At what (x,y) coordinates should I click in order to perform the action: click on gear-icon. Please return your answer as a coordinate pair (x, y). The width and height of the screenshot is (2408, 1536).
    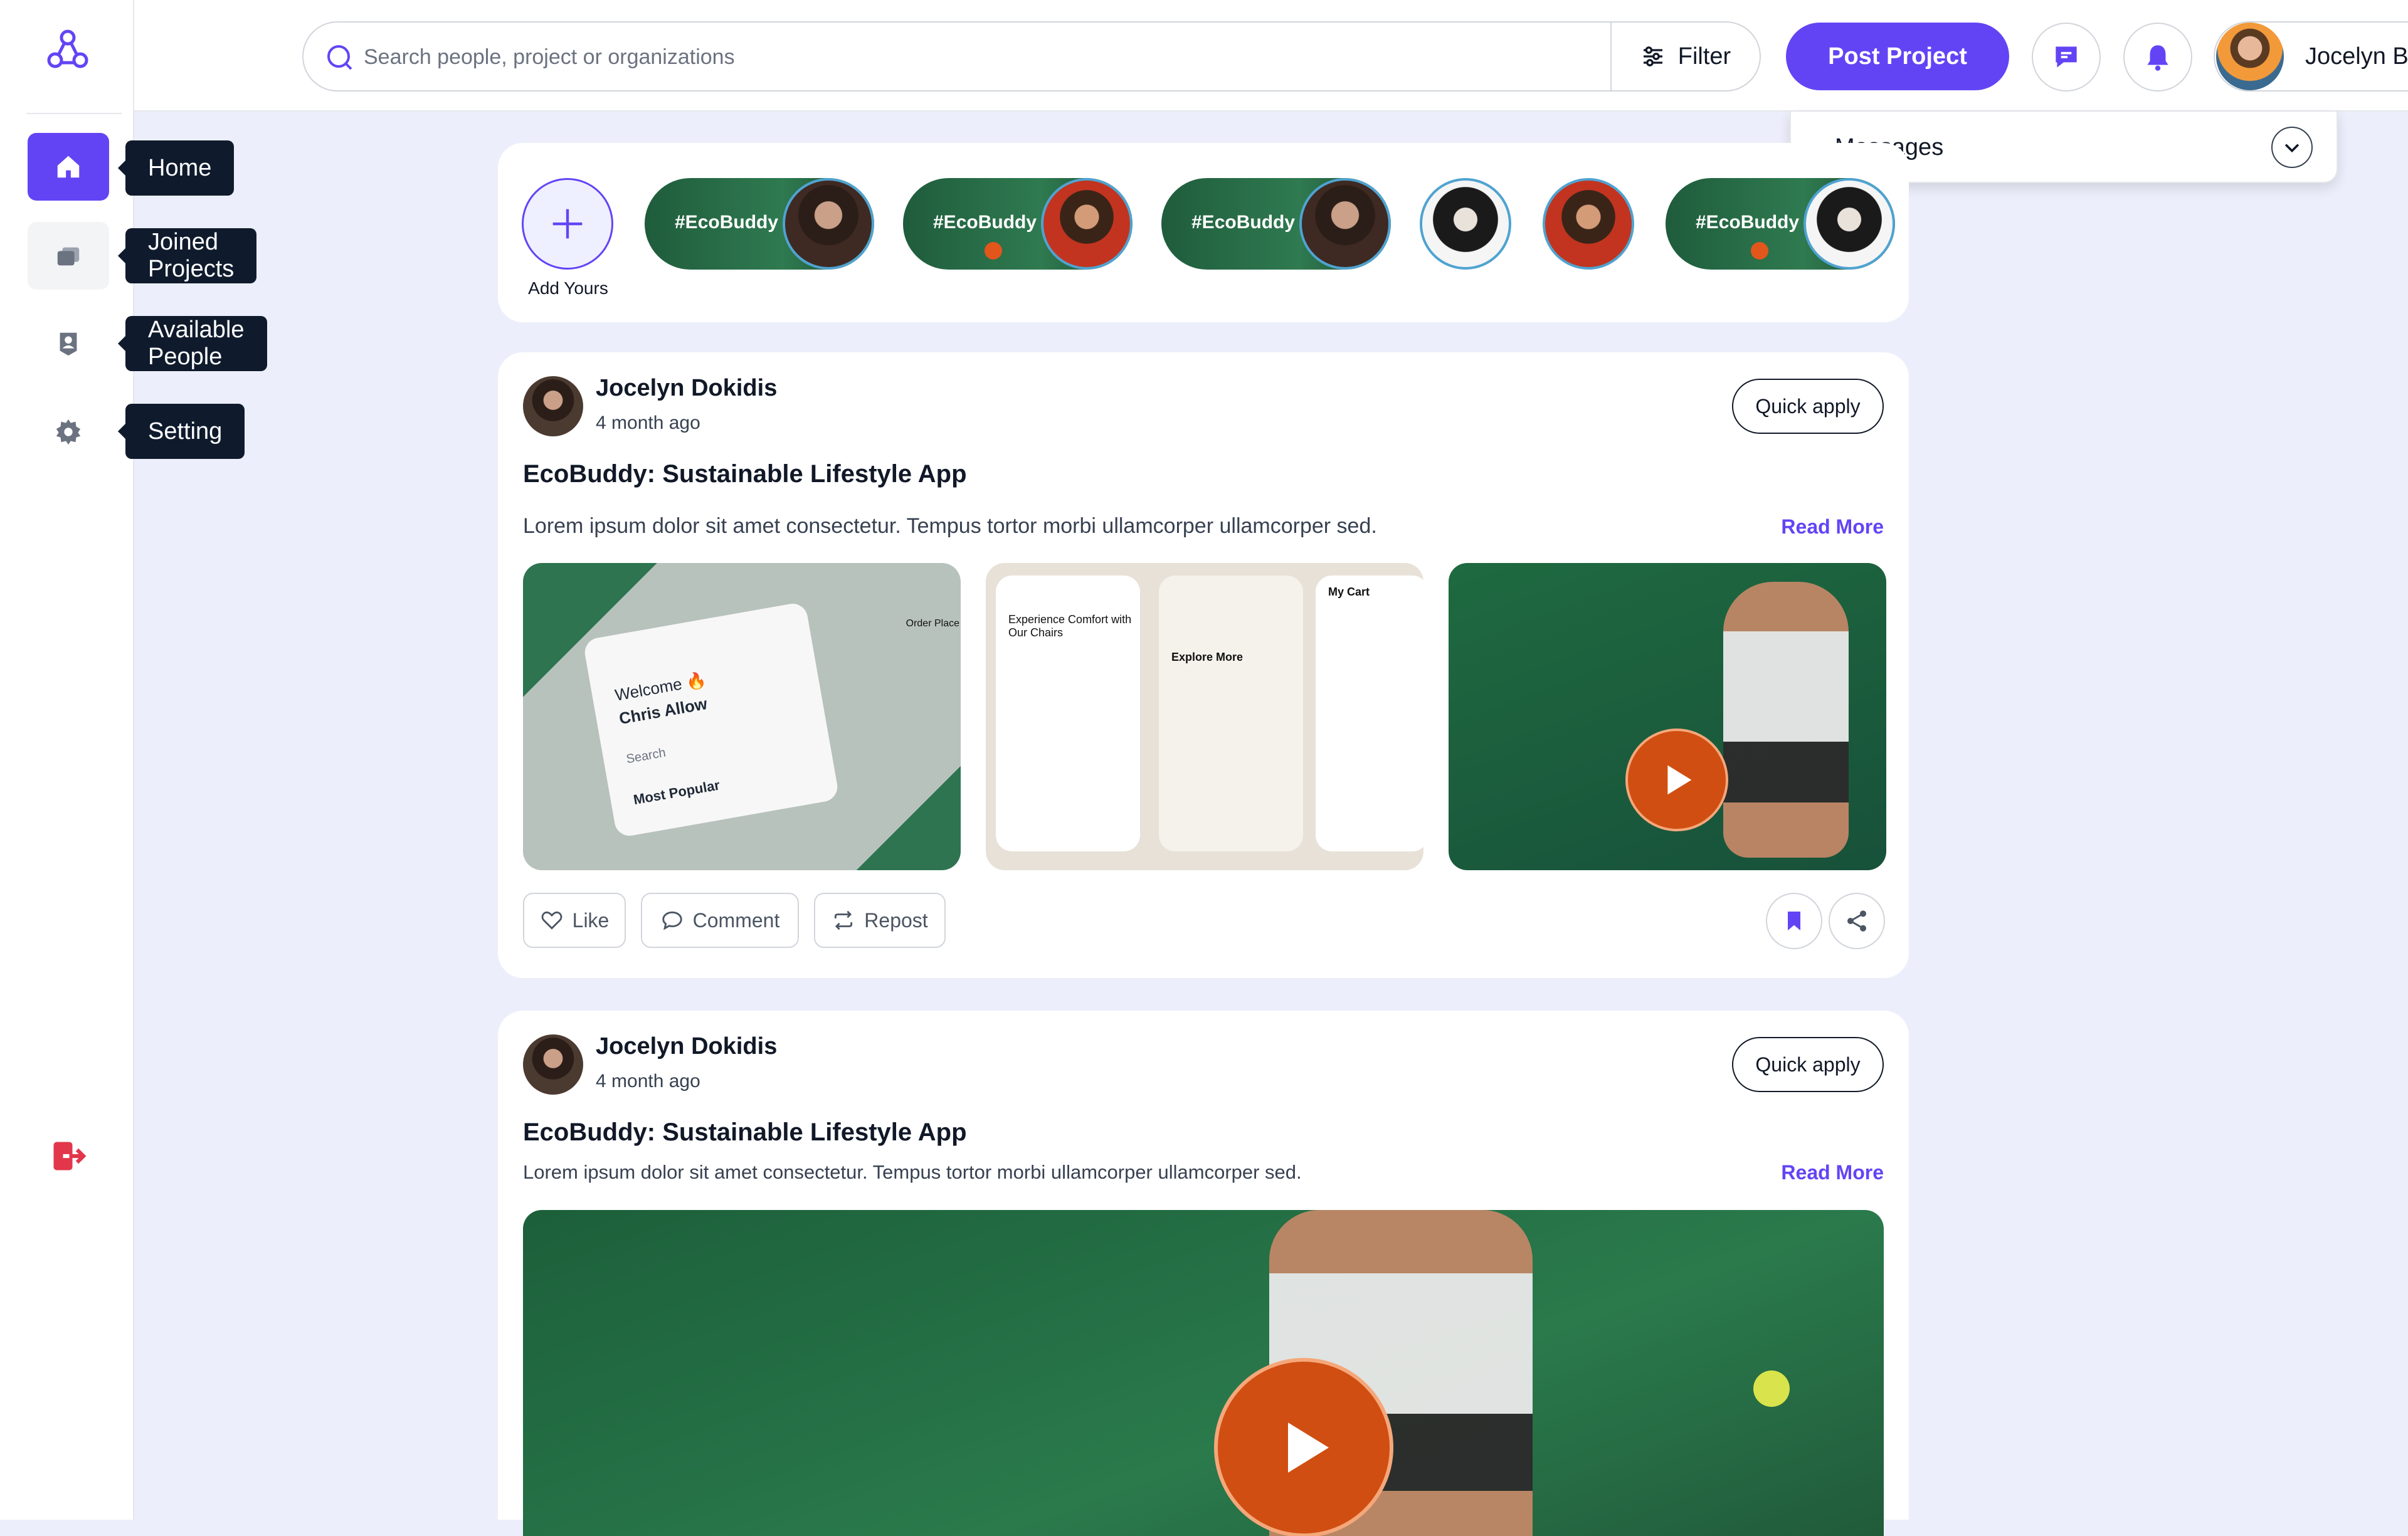
    Looking at the image, I should click on (68, 432).